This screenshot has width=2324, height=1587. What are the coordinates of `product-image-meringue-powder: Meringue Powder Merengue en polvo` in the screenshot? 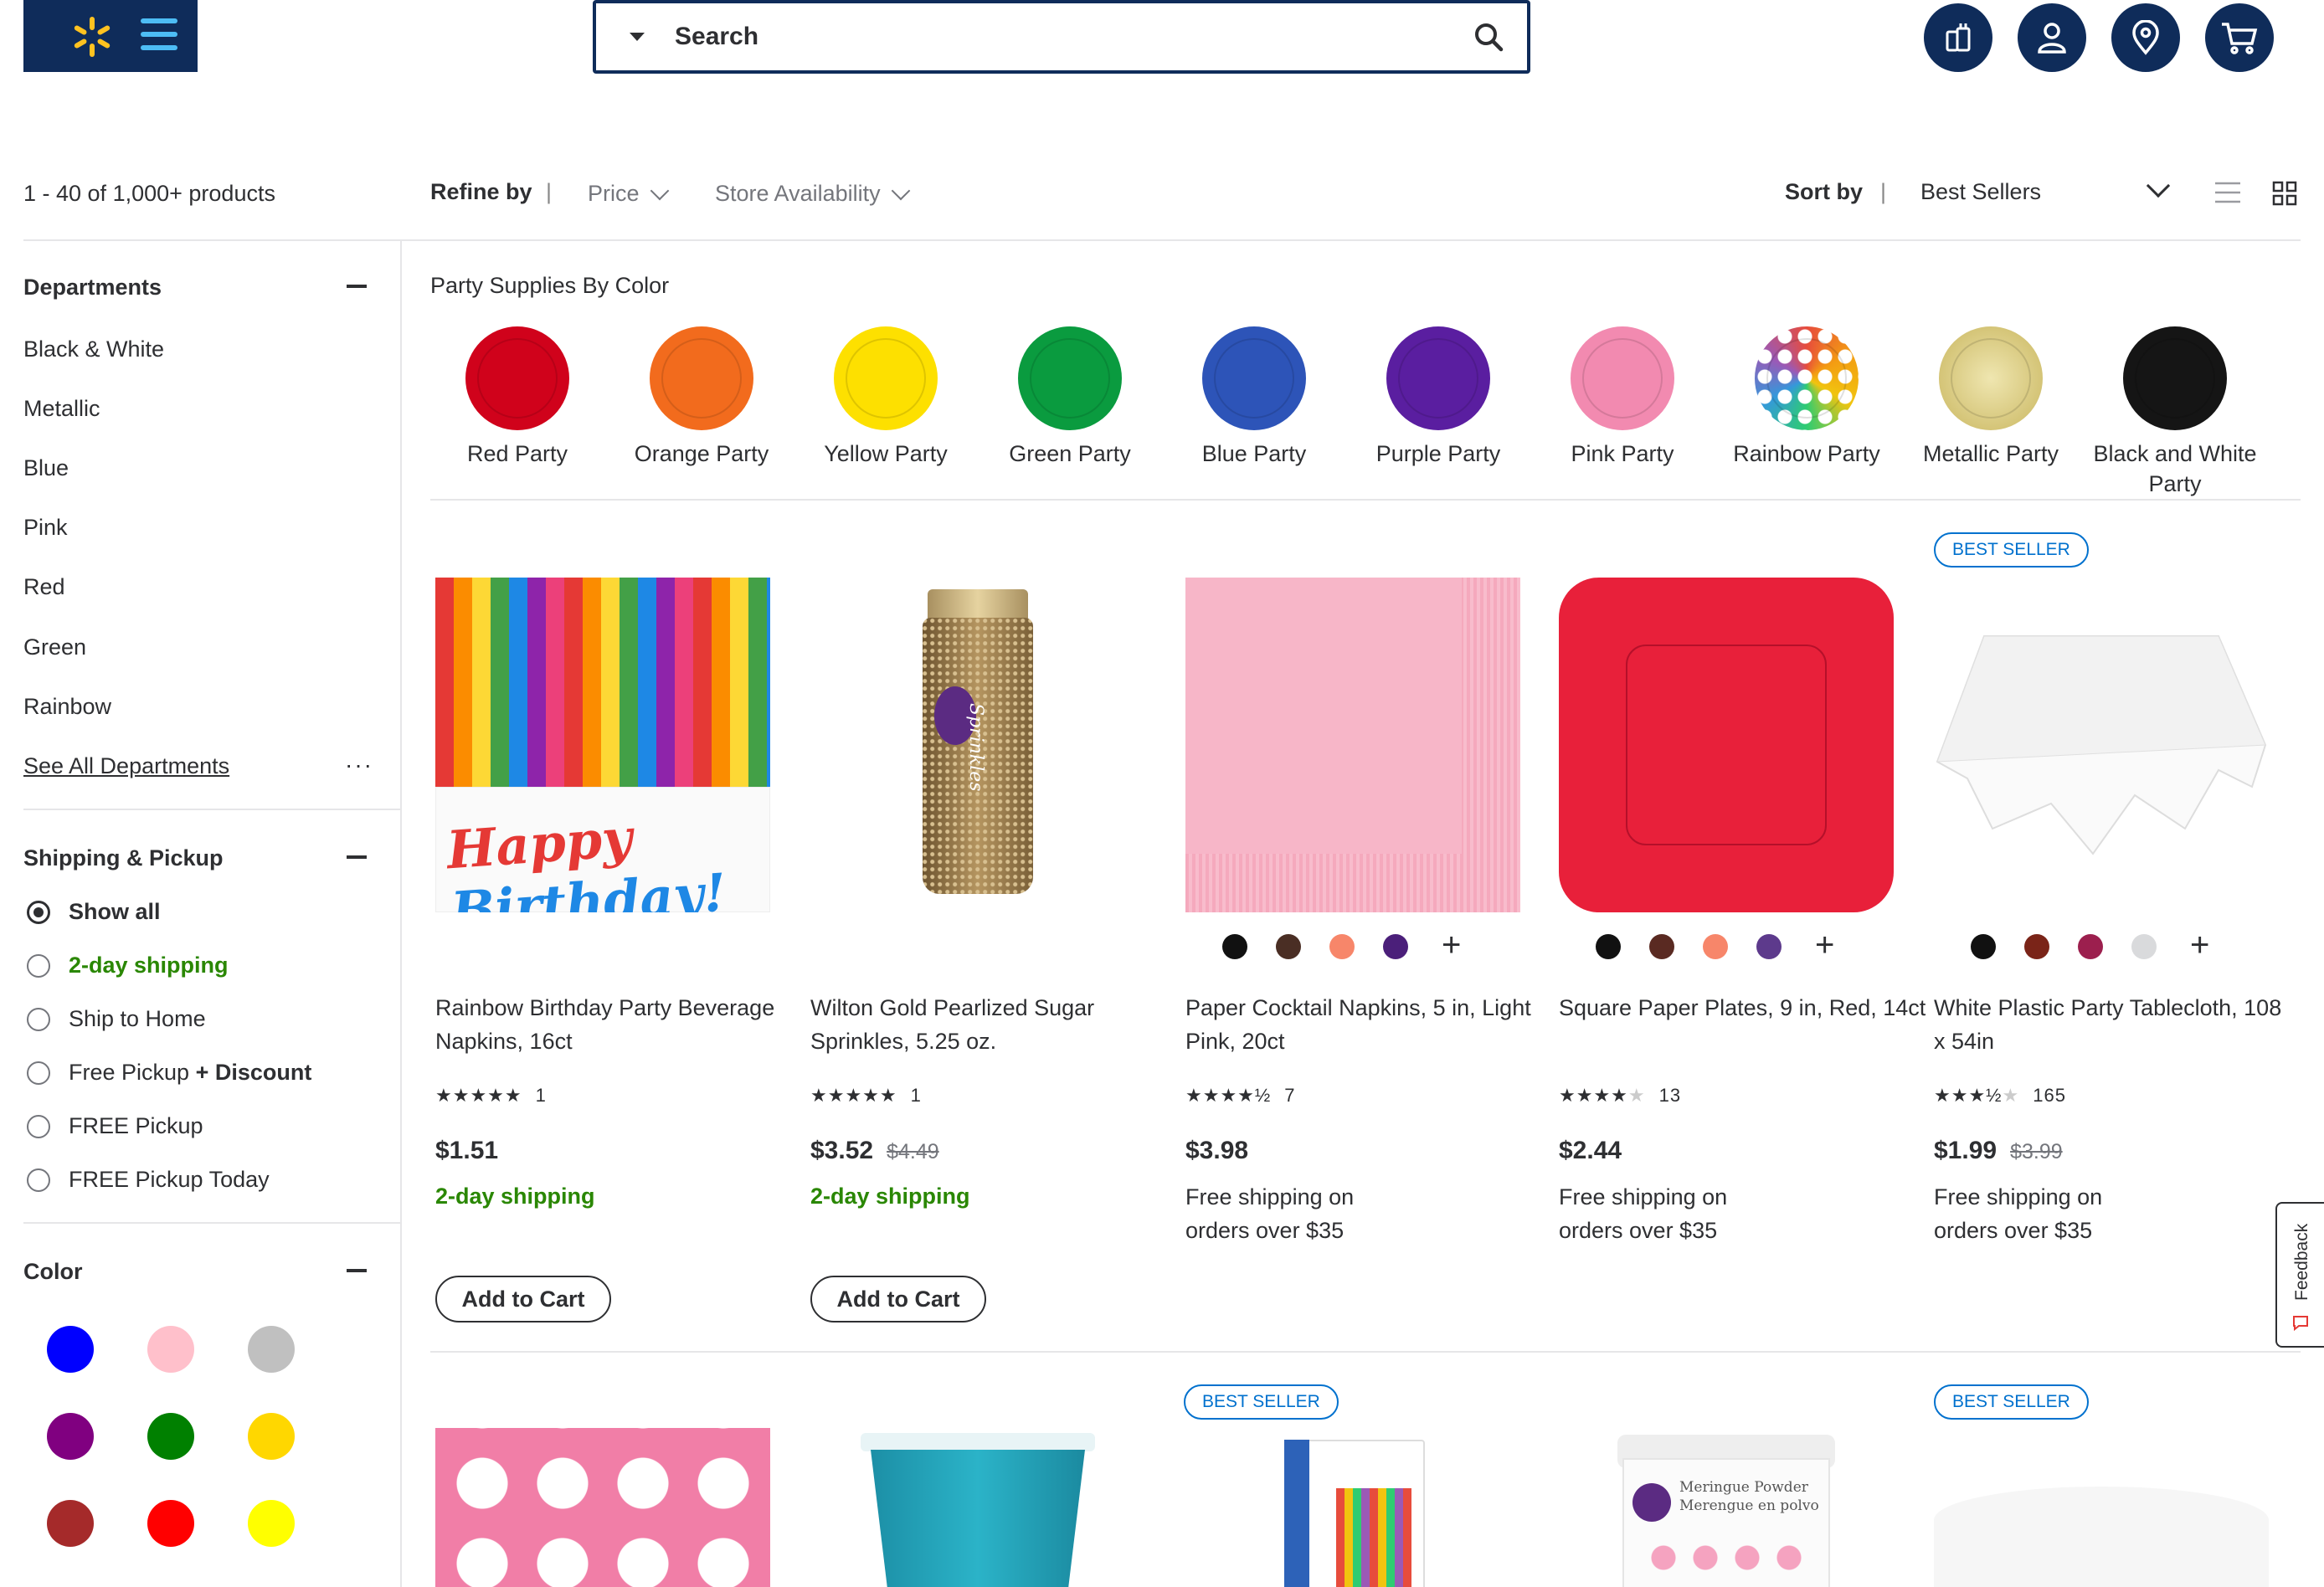 It's located at (1726, 1507).